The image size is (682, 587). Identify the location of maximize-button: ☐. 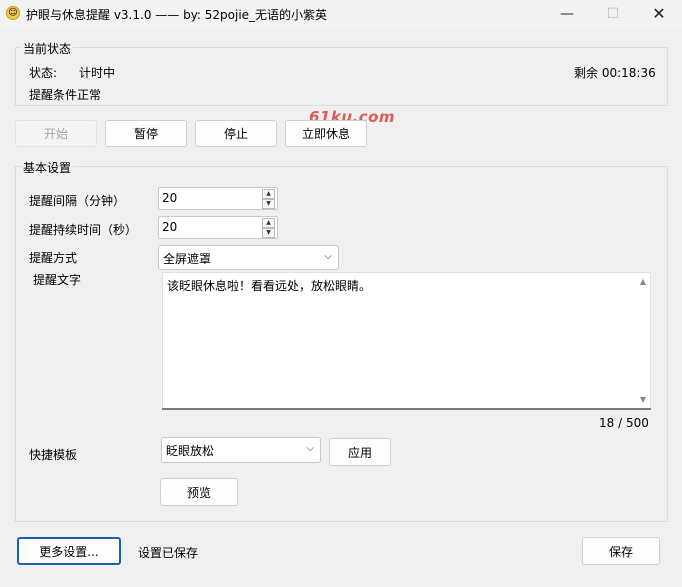
(613, 14).